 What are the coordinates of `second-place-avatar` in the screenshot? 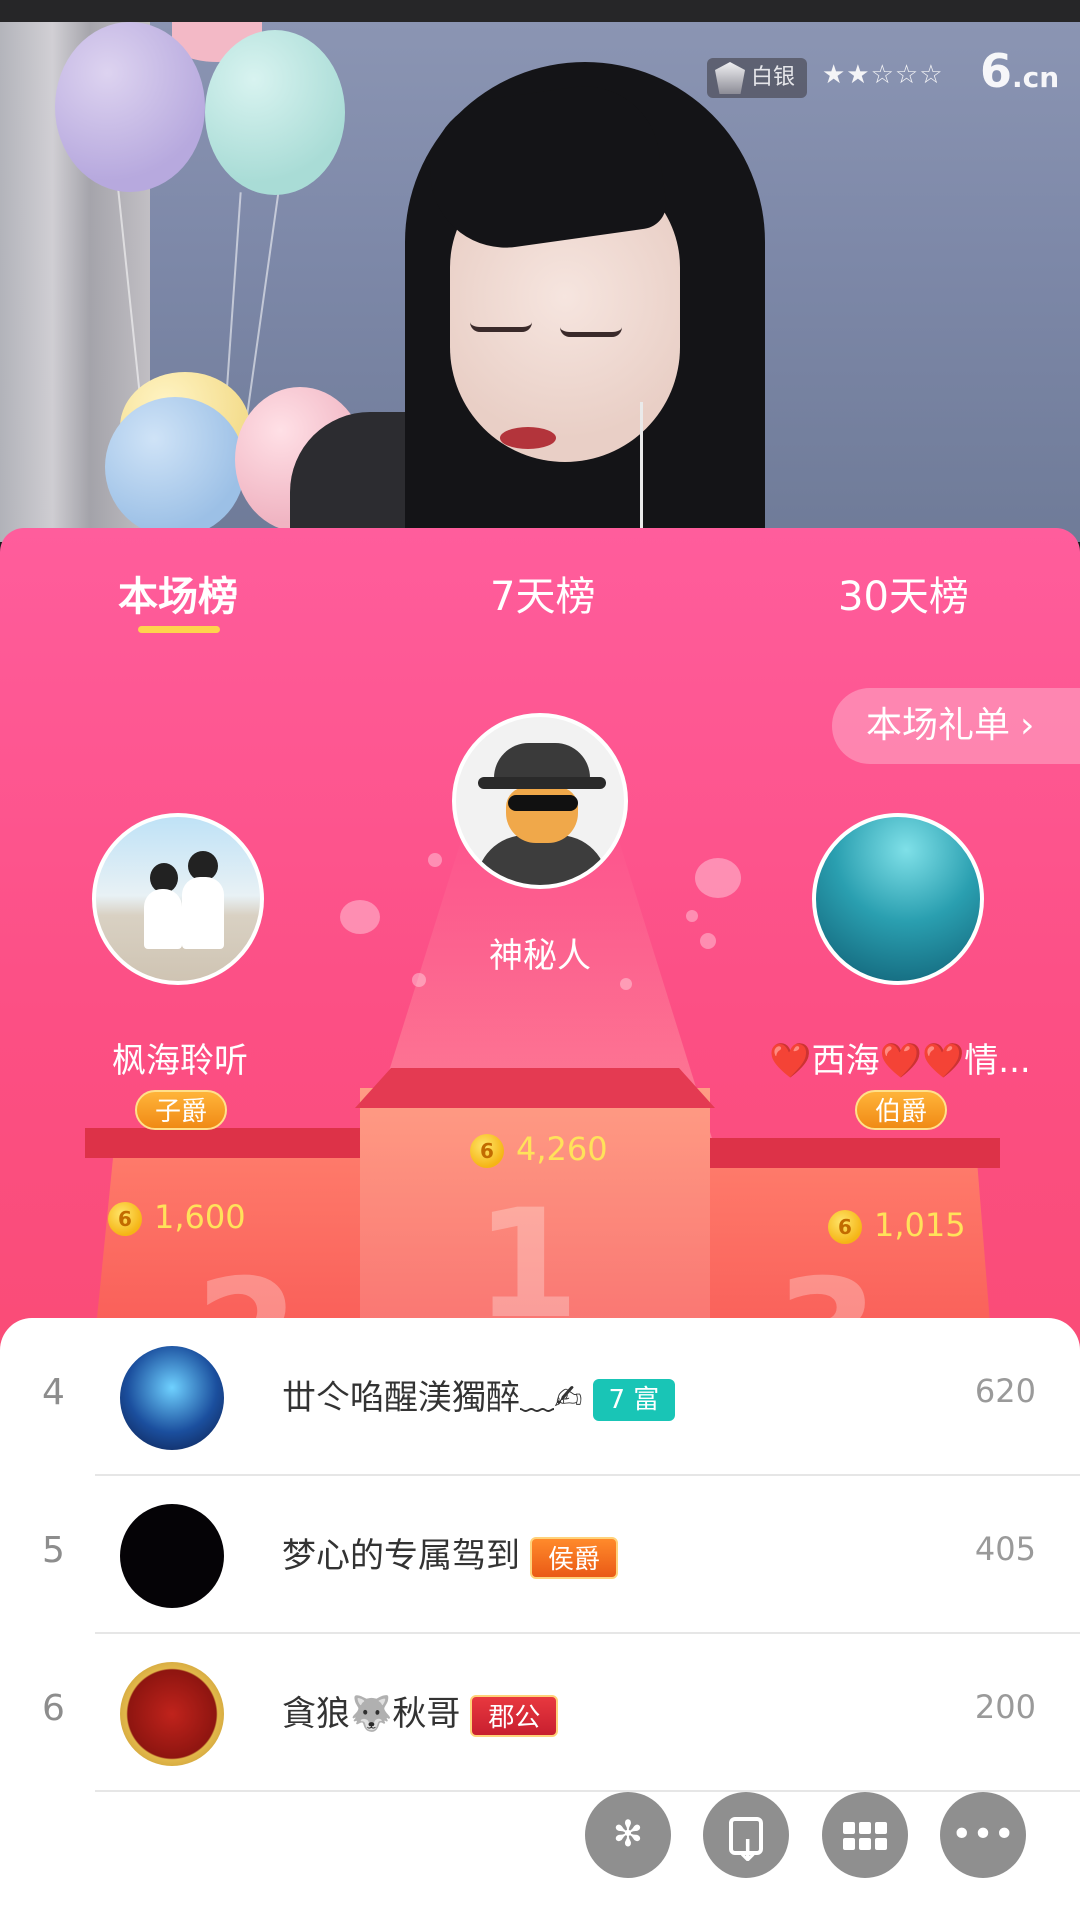 It's located at (178, 899).